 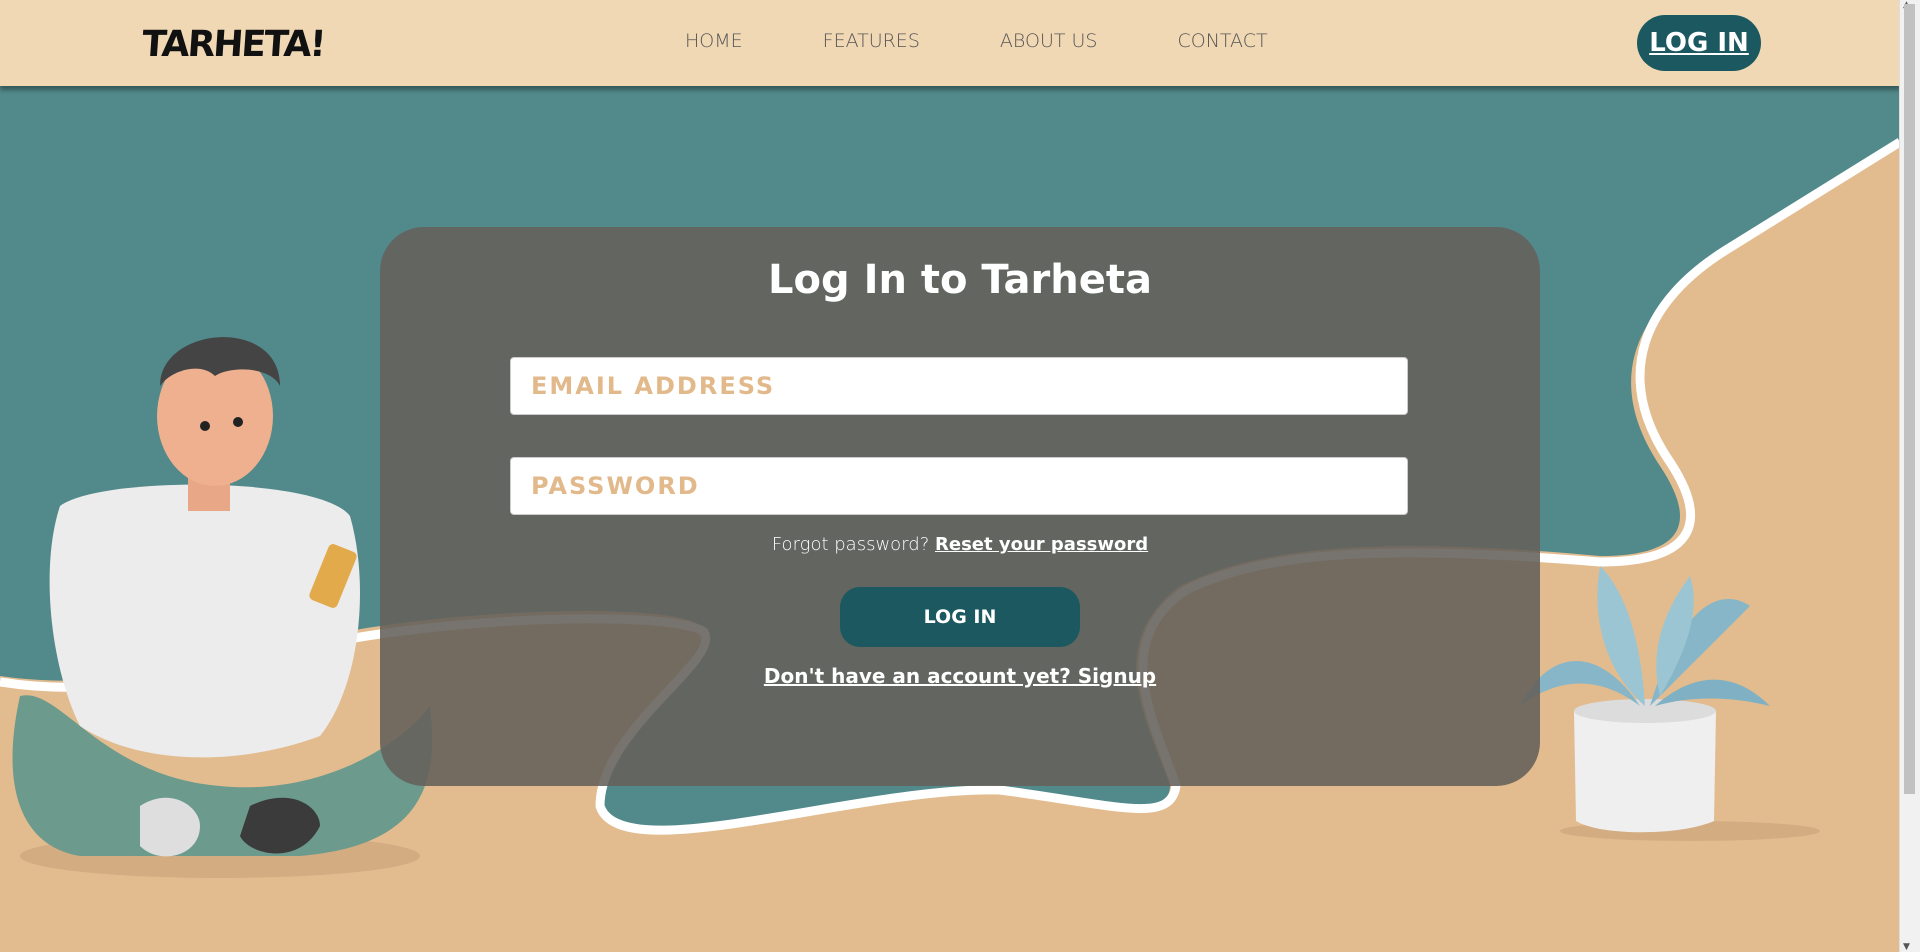 I want to click on main-nav: HOME FEATURES ABOUT US CONTACT, so click(x=1016, y=41).